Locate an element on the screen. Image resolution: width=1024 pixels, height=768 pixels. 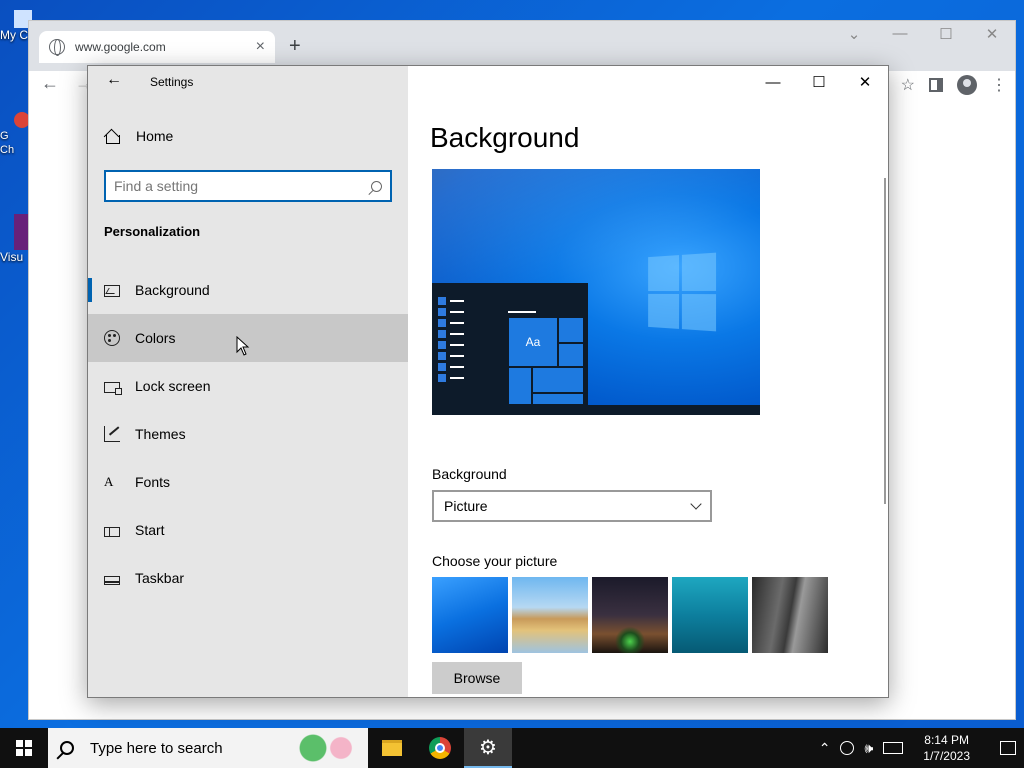
preview-tile: Aa is located at coordinates (533, 342).